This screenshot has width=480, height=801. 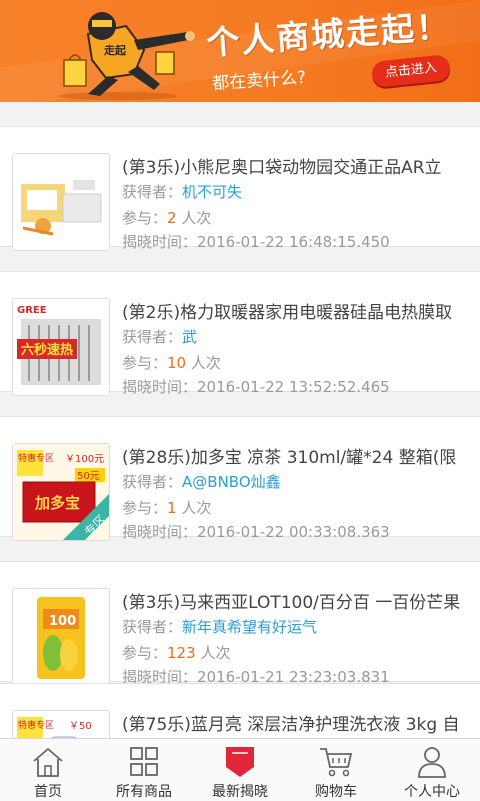 What do you see at coordinates (57, 503) in the screenshot?
I see `thumb-brand: 加多宝` at bounding box center [57, 503].